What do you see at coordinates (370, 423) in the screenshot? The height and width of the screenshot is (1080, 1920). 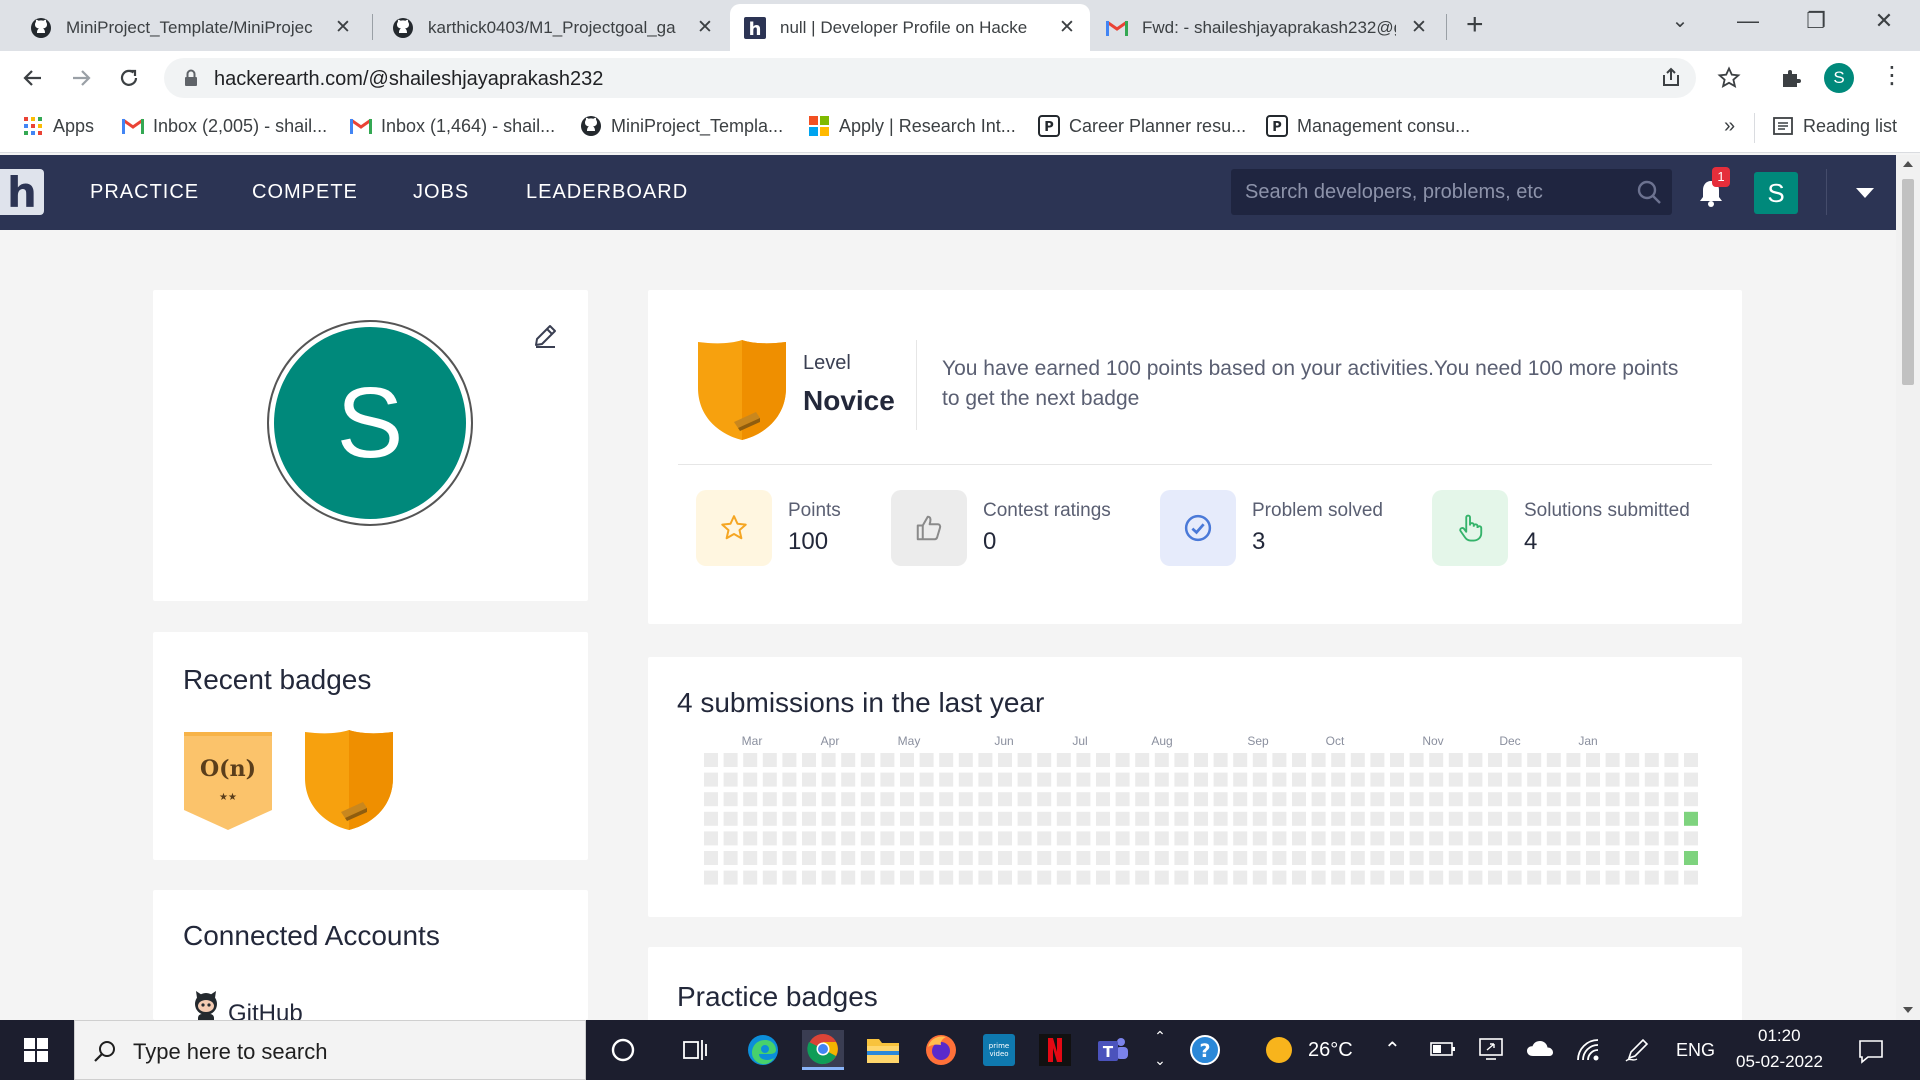 I see `profile-avatar: S` at bounding box center [370, 423].